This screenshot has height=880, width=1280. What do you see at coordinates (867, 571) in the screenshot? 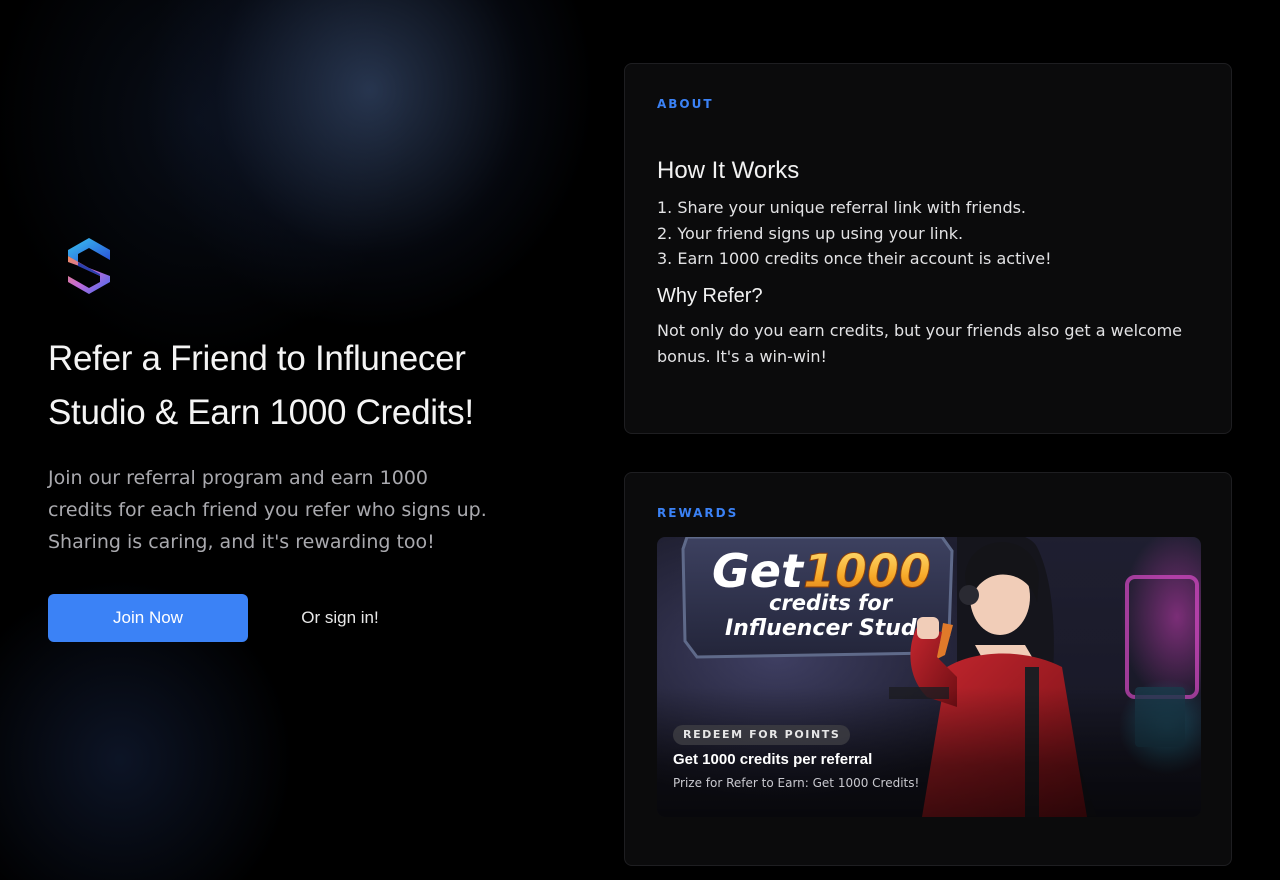
I see `banner-amount-text: 1000` at bounding box center [867, 571].